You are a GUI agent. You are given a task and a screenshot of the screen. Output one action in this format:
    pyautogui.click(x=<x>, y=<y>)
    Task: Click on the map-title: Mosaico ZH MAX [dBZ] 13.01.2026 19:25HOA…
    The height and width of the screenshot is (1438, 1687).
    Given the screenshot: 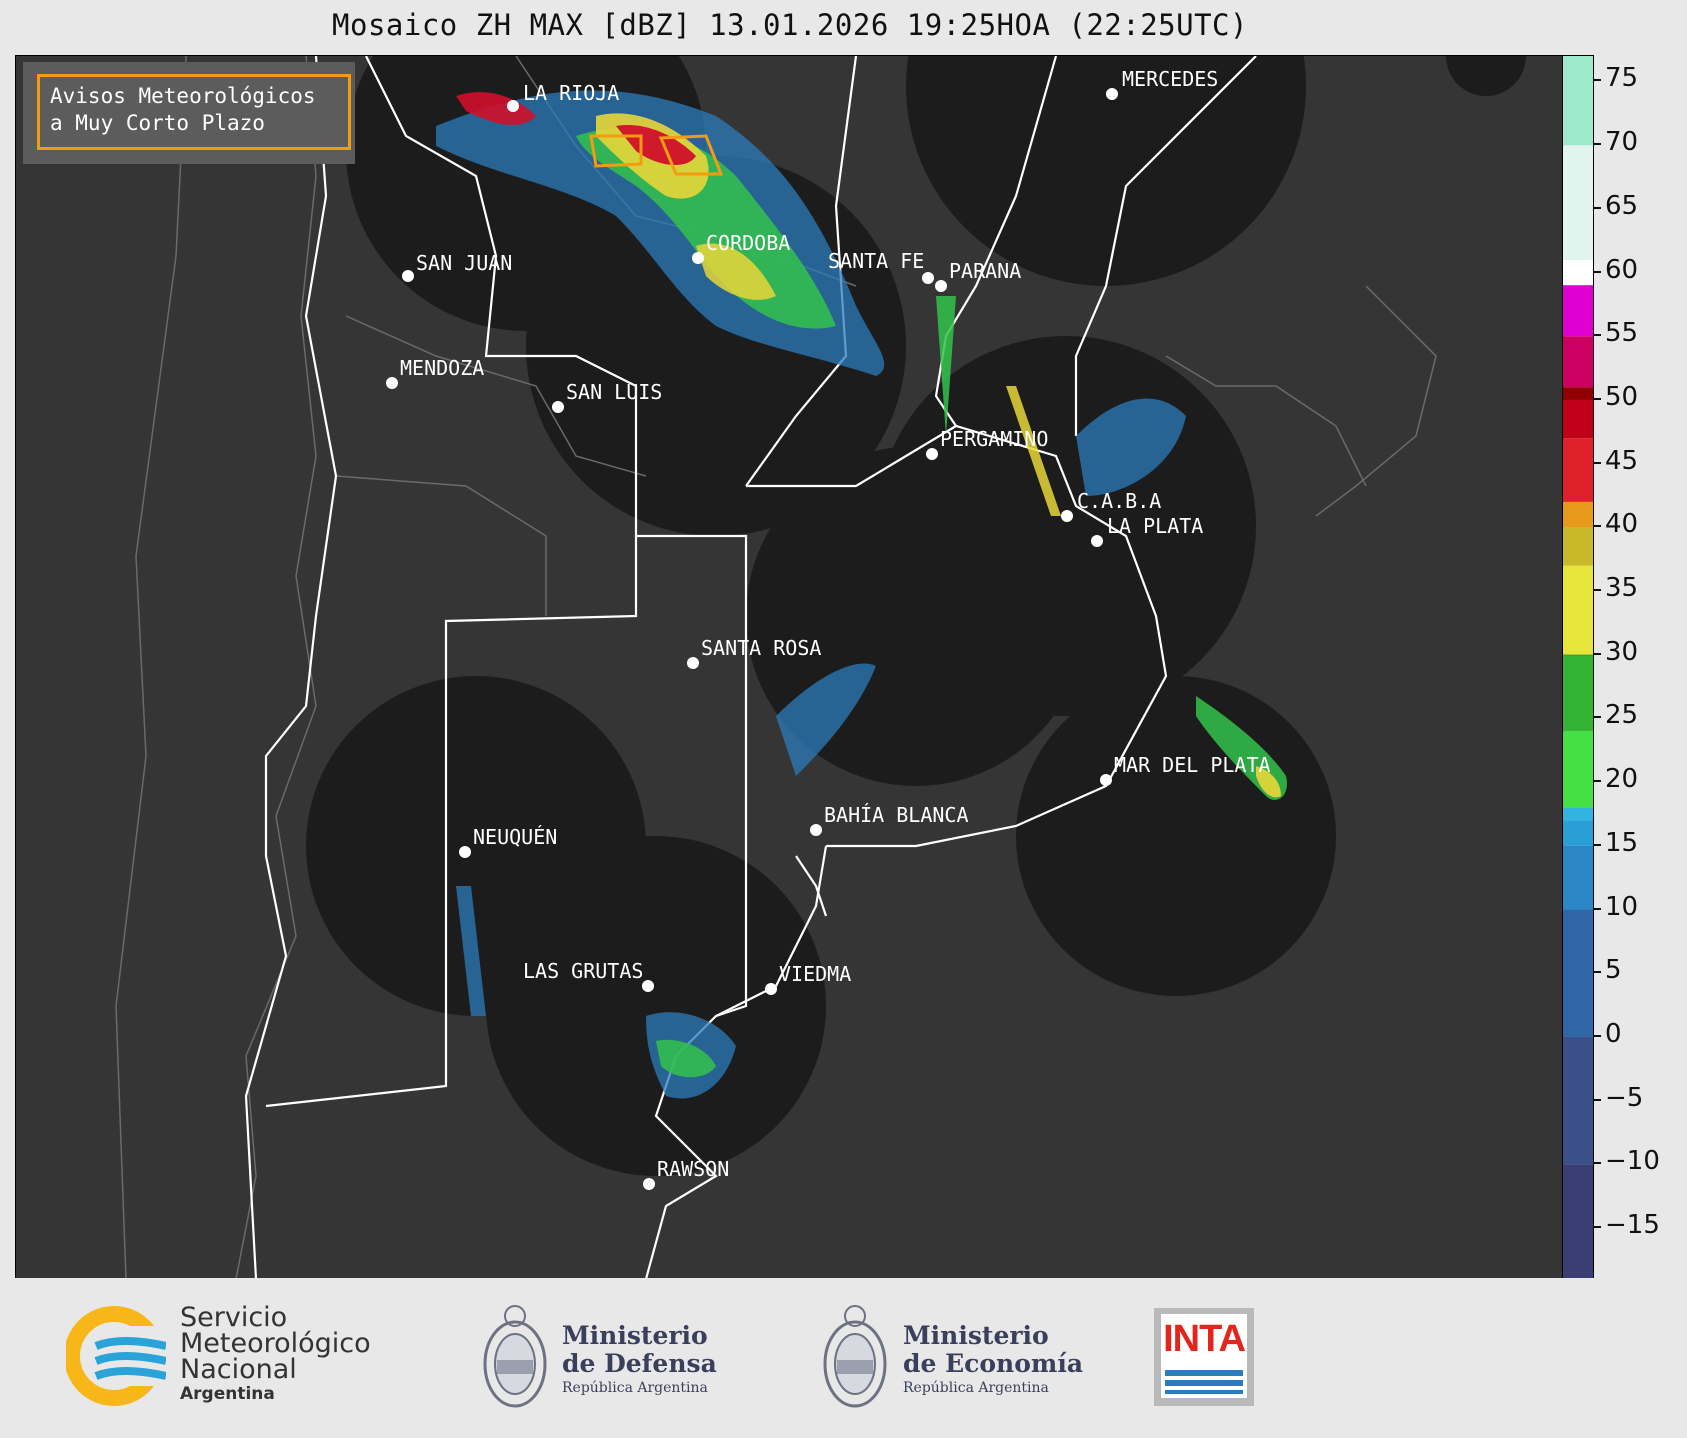 What is the action you would take?
    pyautogui.click(x=790, y=25)
    